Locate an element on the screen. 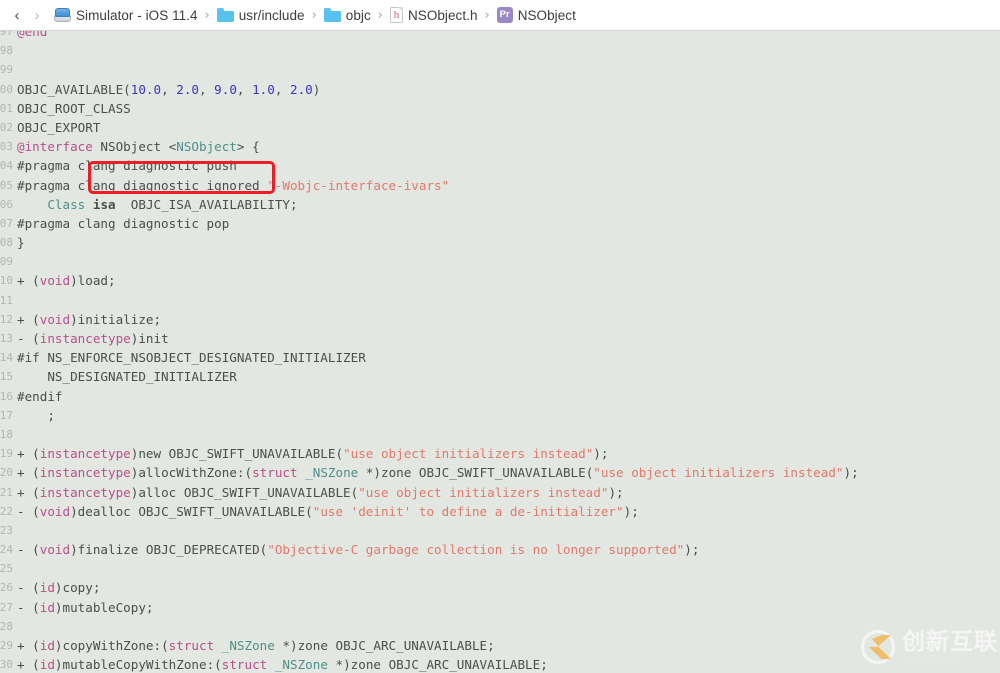 This screenshot has height=673, width=1000. code-token: + ( is located at coordinates (28, 473).